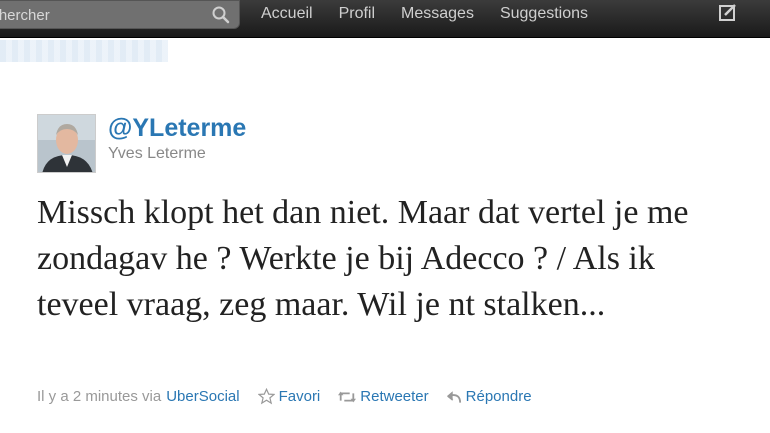 The width and height of the screenshot is (770, 433). Describe the element at coordinates (357, 14) in the screenshot. I see `nav-profile: Profil` at that location.